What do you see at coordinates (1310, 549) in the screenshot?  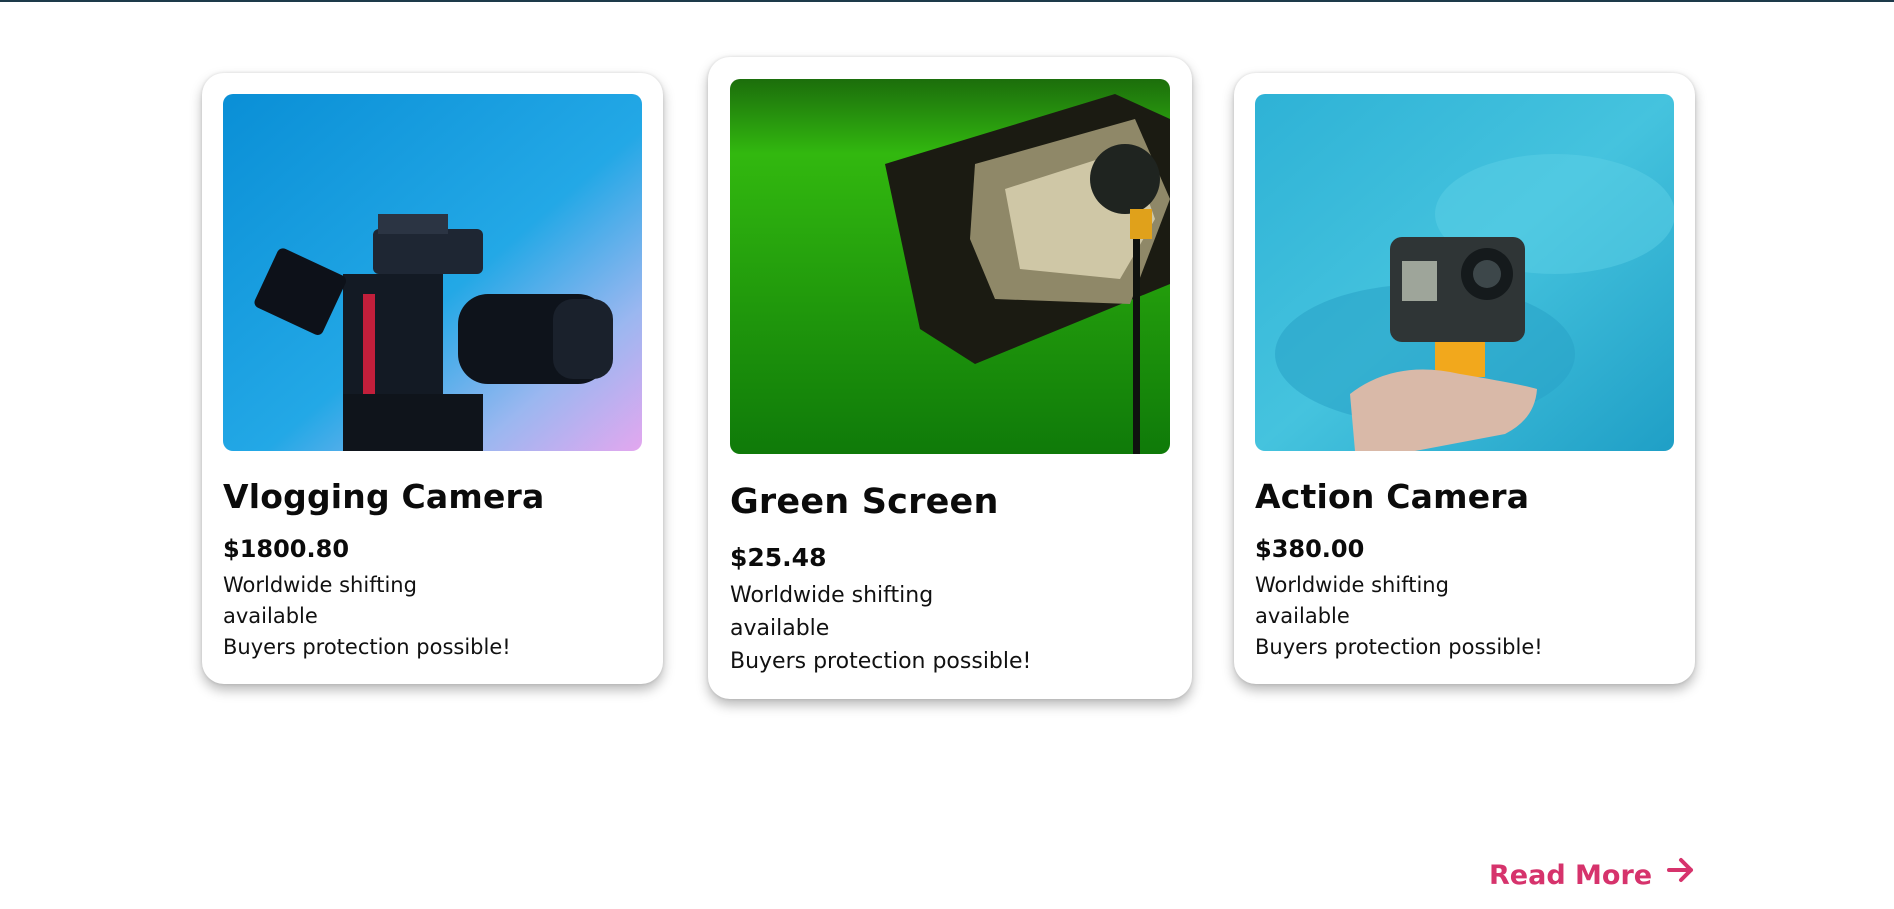 I see `product-price: $380.00` at bounding box center [1310, 549].